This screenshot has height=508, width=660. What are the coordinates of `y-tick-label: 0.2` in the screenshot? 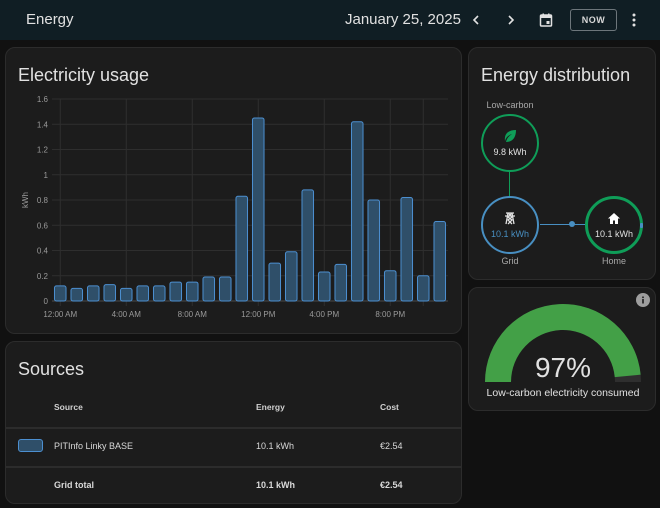 It's located at (43, 276).